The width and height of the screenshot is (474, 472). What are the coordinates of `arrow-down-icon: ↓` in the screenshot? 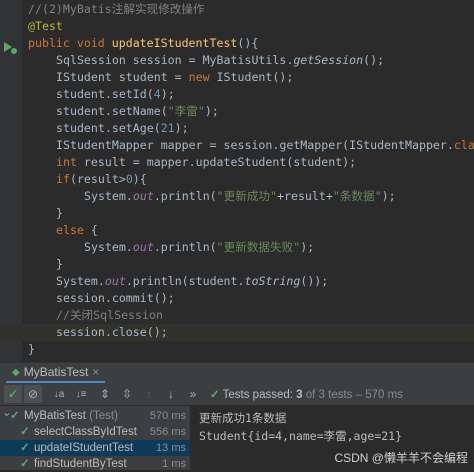 It's located at (171, 394).